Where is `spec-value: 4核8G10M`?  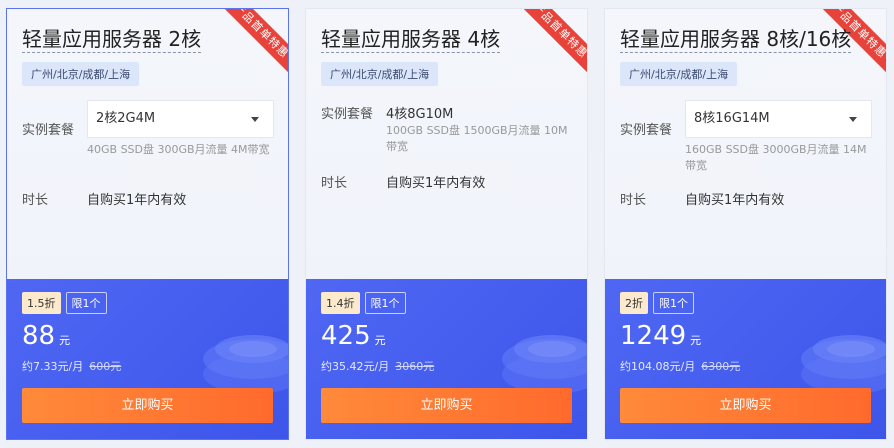 spec-value: 4核8G10M is located at coordinates (420, 114).